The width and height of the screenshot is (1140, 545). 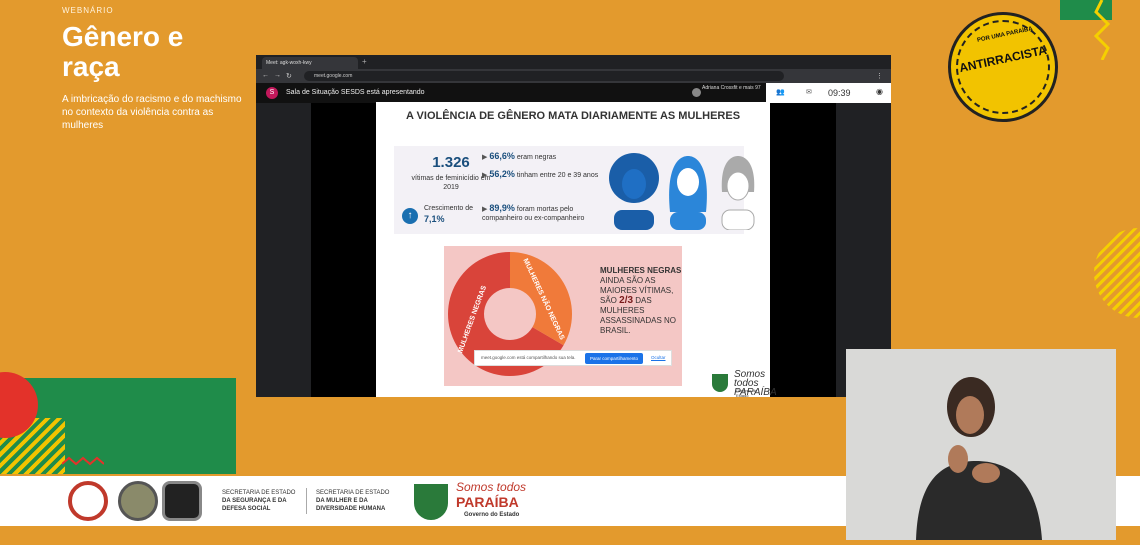 I want to click on call-timer: 09:39, so click(x=839, y=93).